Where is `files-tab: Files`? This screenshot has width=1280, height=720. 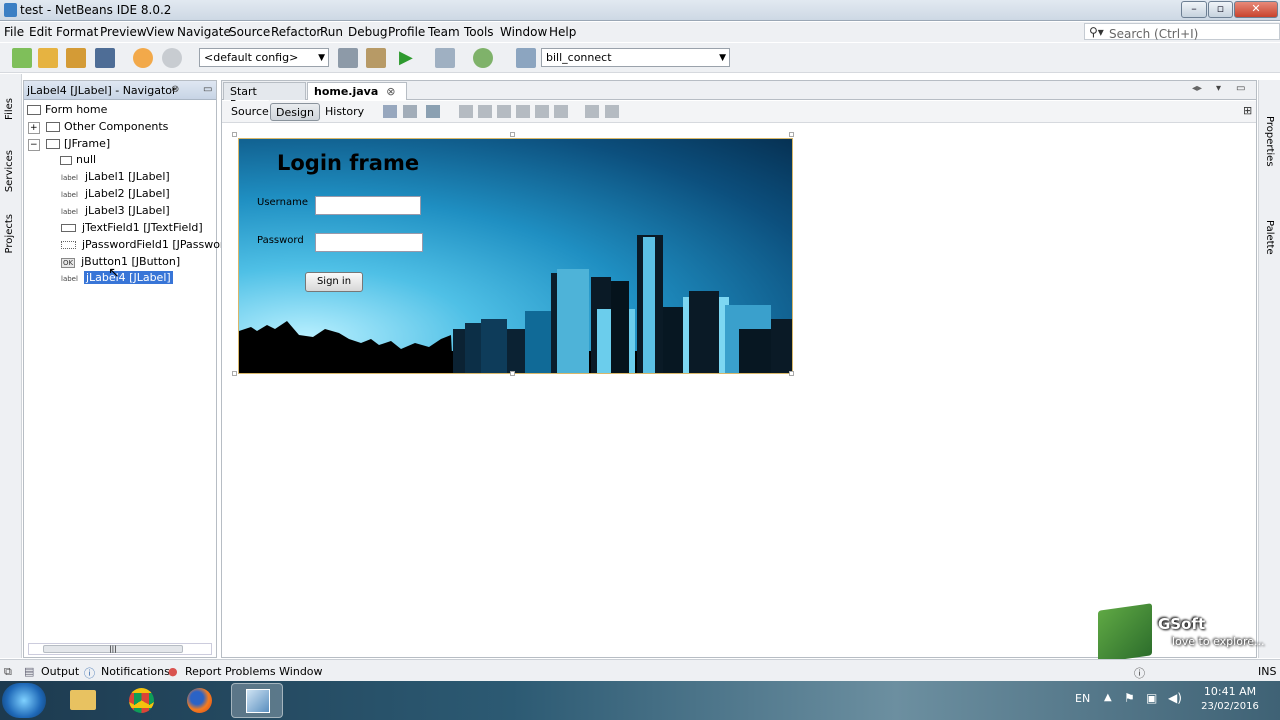
files-tab: Files is located at coordinates (9, 109).